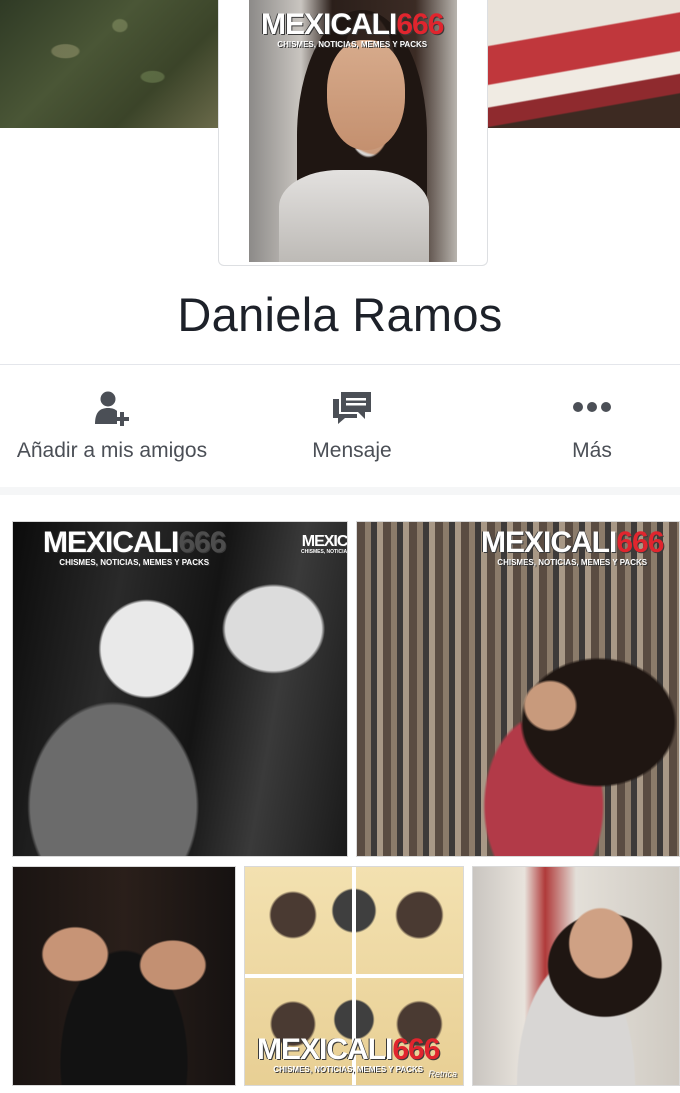 Image resolution: width=680 pixels, height=1093 pixels. I want to click on profile-actions: Añadir a mis amigos Mensaje Más, so click(340, 427).